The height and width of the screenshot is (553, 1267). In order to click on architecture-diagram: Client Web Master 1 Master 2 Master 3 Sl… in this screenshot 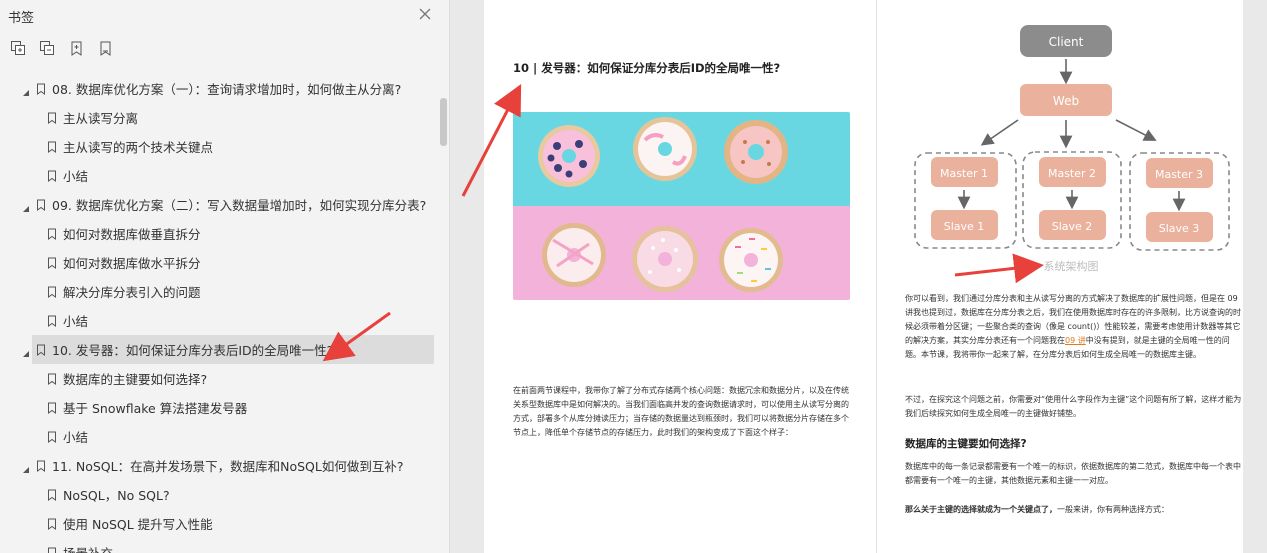, I will do `click(1072, 149)`.